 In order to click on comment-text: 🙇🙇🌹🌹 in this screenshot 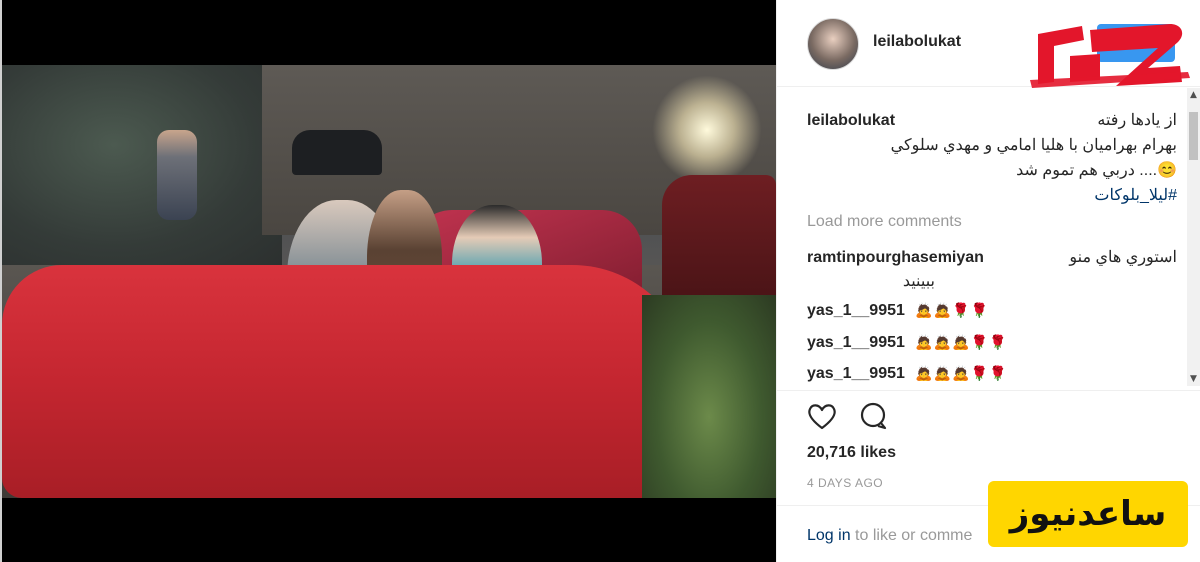, I will do `click(952, 311)`.